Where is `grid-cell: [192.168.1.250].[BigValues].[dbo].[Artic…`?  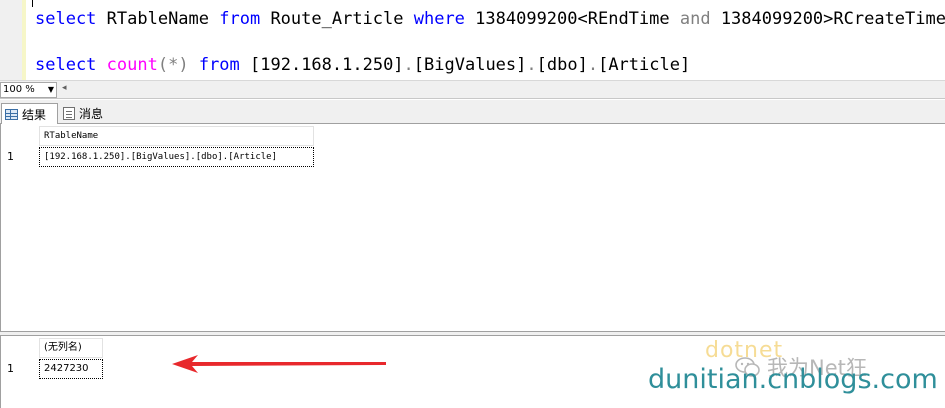
grid-cell: [192.168.1.250].[BigValues].[dbo].[Artic… is located at coordinates (176, 157).